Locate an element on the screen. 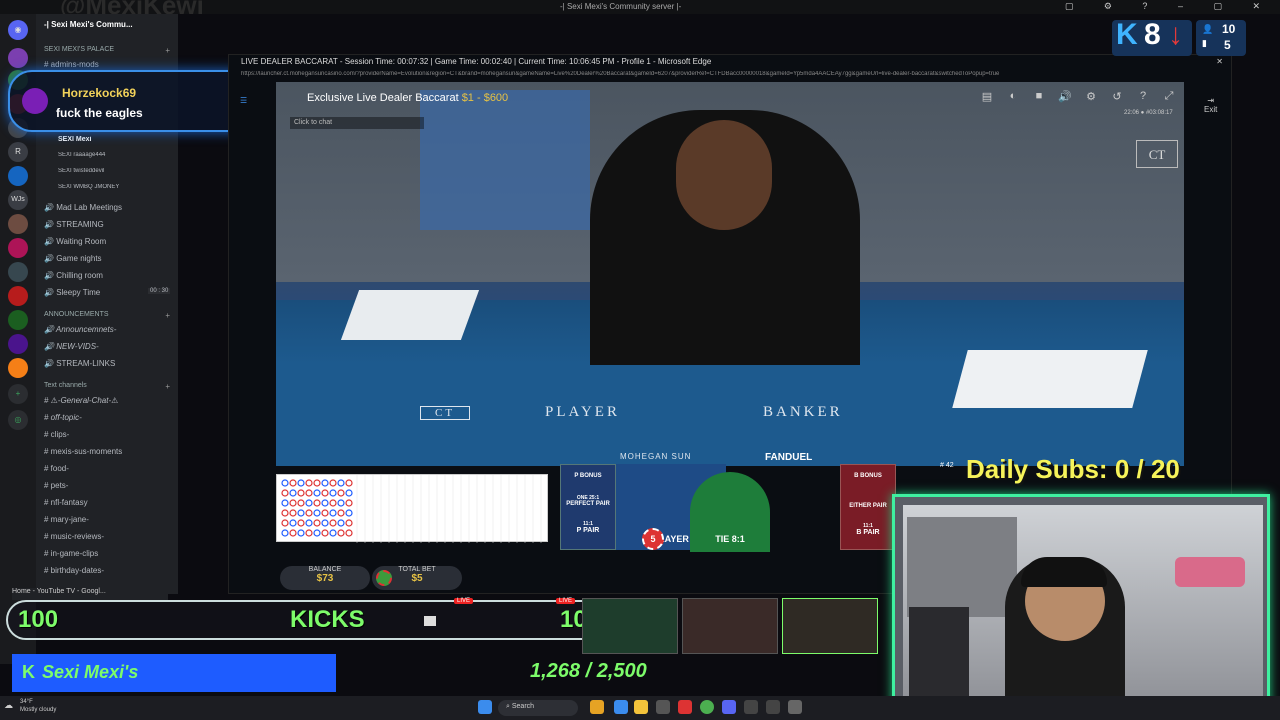 This screenshot has height=720, width=1280. explore-icon: ◎ is located at coordinates (18, 420).